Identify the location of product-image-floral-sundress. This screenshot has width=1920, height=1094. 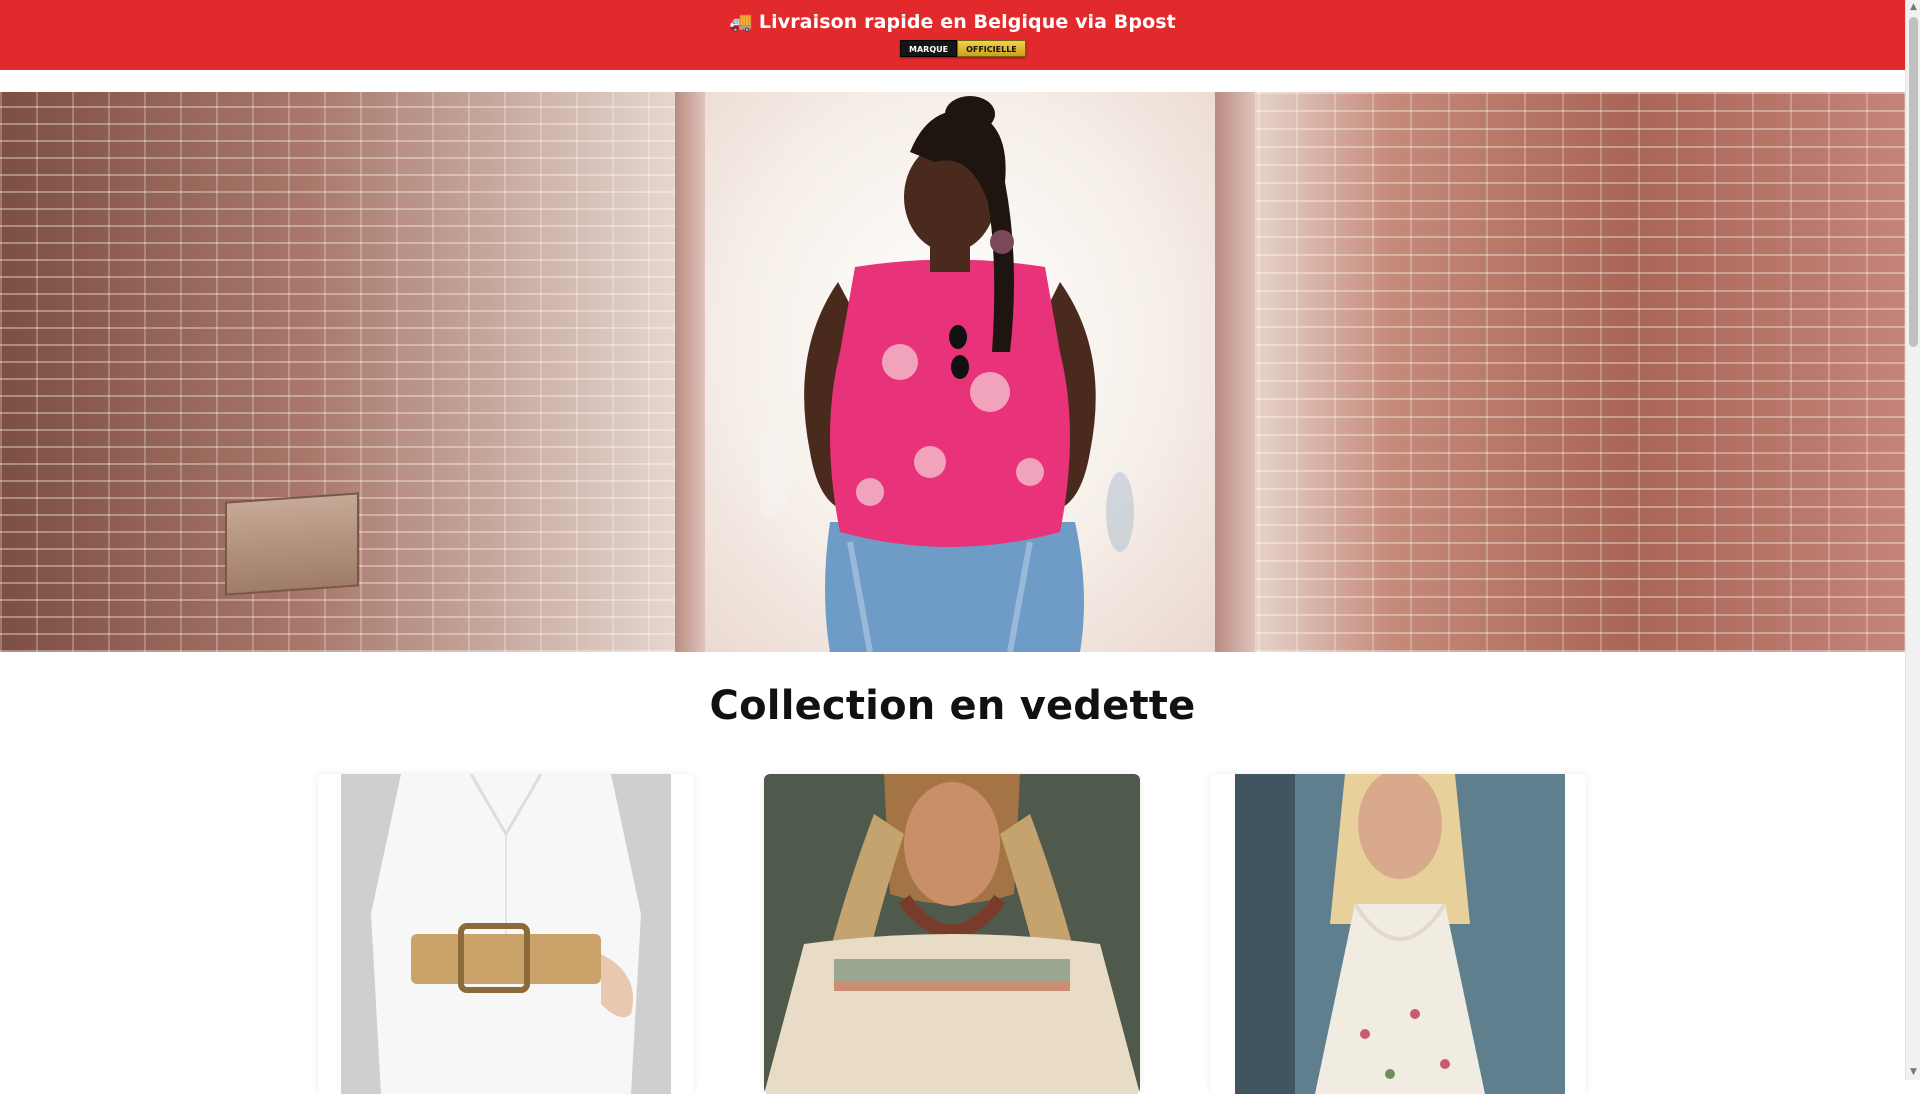
(1400, 934).